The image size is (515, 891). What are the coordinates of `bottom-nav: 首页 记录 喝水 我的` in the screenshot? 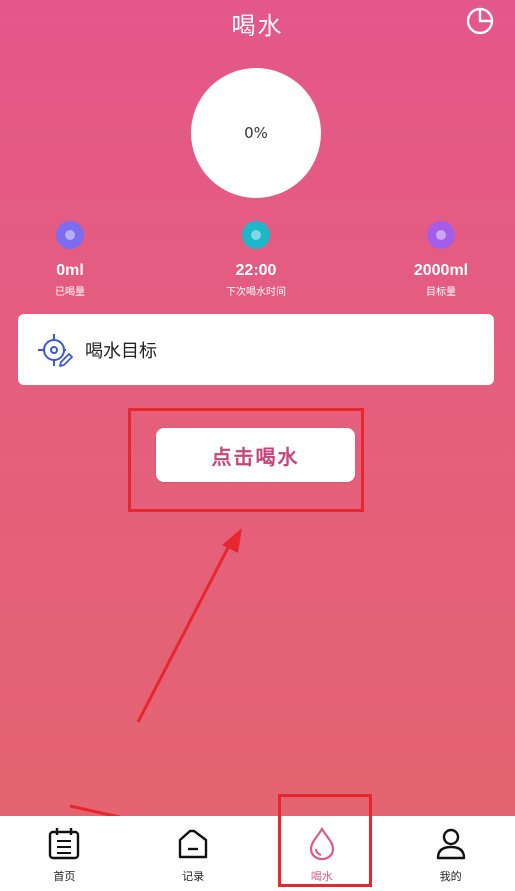 It's located at (257, 853).